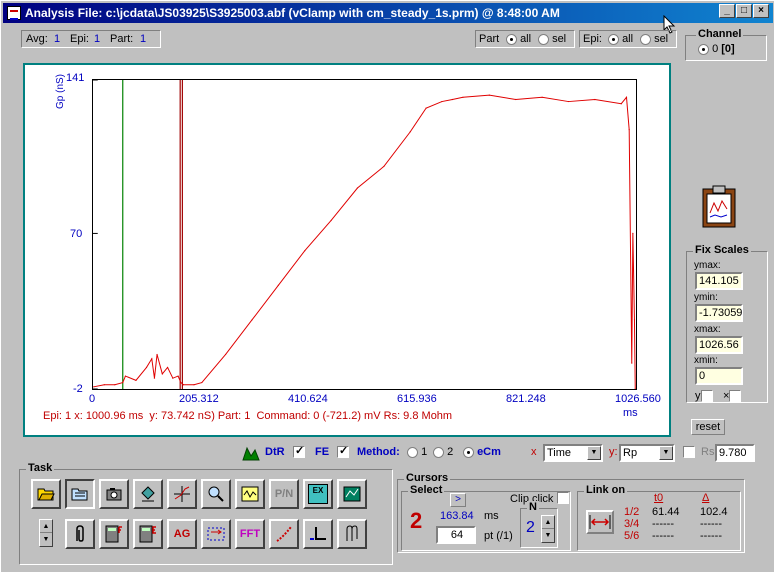  What do you see at coordinates (606, 490) in the screenshot?
I see `link-on-title: Link on` at bounding box center [606, 490].